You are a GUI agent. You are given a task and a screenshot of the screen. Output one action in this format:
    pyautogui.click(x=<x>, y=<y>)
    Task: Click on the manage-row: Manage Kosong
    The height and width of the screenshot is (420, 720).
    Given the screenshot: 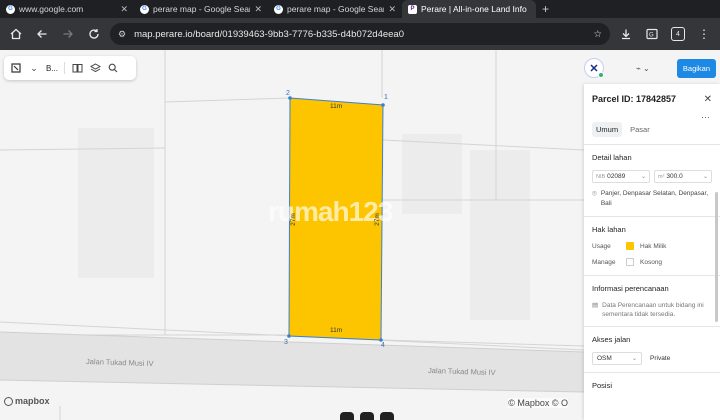 What is the action you would take?
    pyautogui.click(x=627, y=262)
    